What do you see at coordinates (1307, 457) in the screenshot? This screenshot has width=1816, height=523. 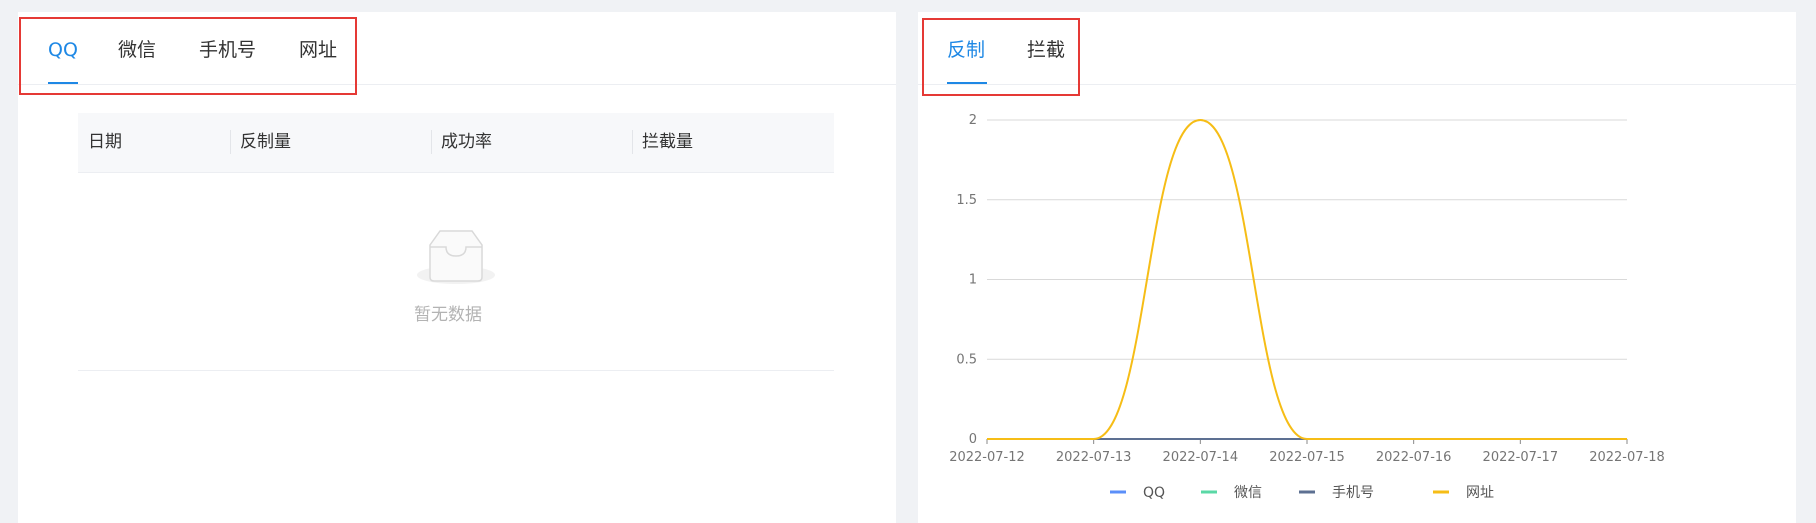 I see `x-tick-label: 2022-07-15` at bounding box center [1307, 457].